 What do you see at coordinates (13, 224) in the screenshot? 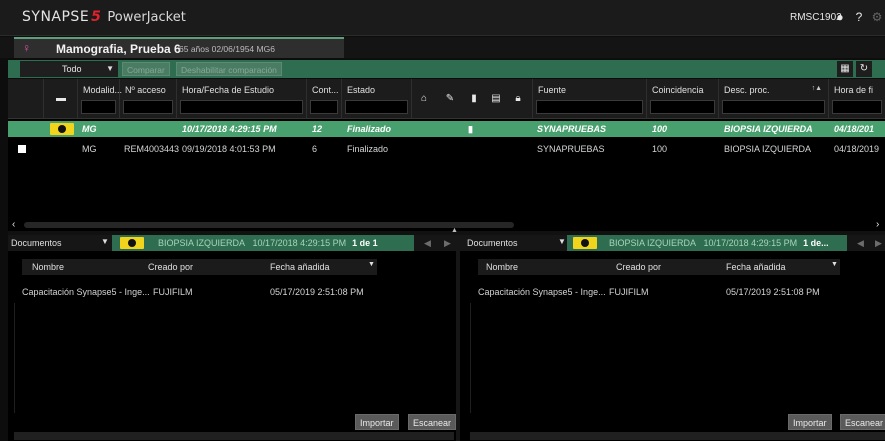
I see `scroll-left-icon: ‹` at bounding box center [13, 224].